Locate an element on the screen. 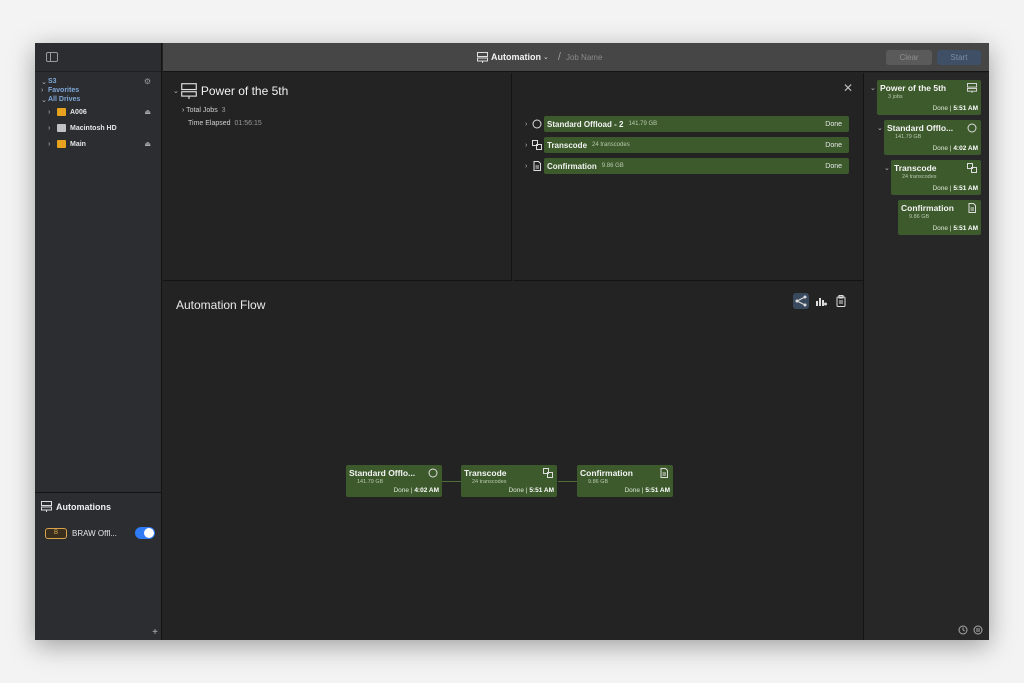 The height and width of the screenshot is (683, 1024). job-row: › Transcode 24 transcodes Done is located at coordinates (687, 145).